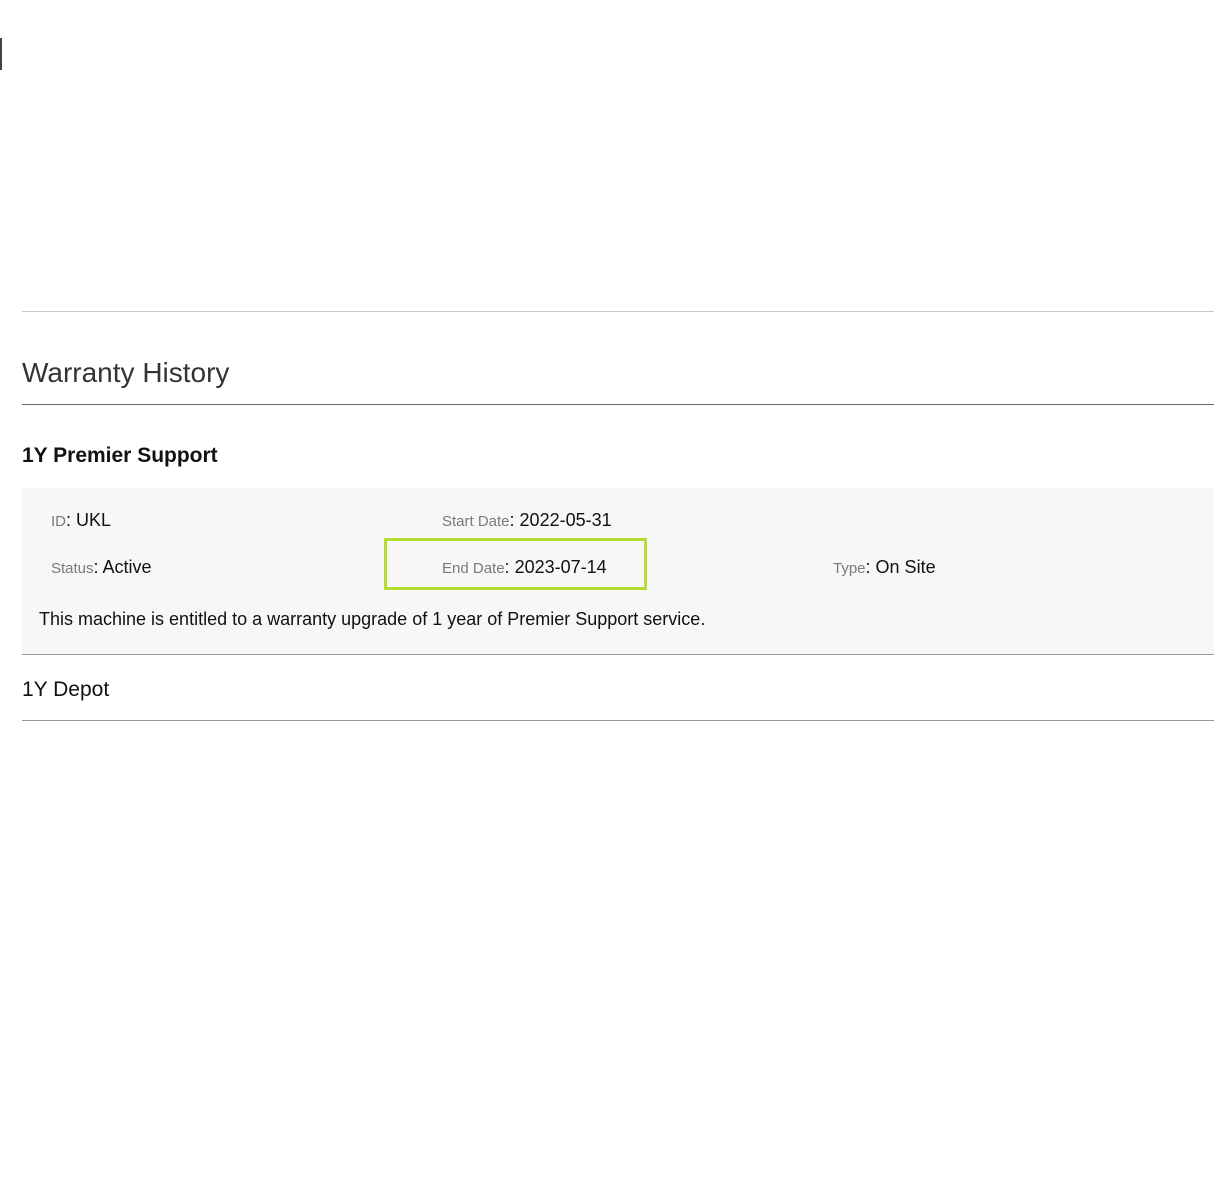 The width and height of the screenshot is (1214, 1182). I want to click on field-type-label: Type, so click(849, 568).